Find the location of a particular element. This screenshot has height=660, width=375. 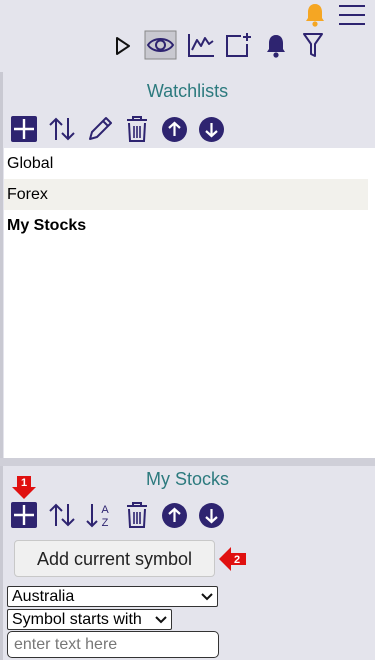

sort-watchlists-button is located at coordinates (62, 129).